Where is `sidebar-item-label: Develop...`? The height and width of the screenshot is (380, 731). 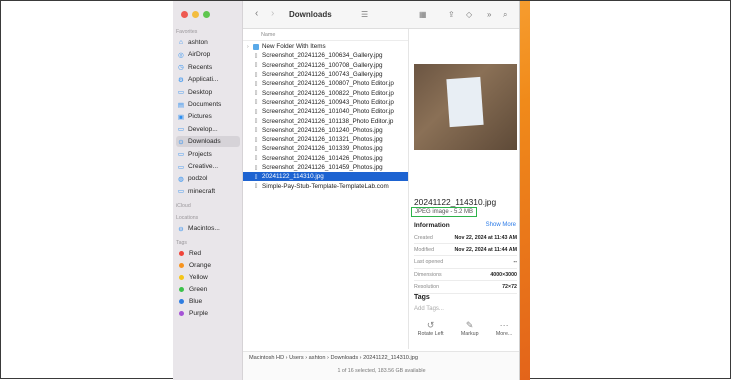 sidebar-item-label: Develop... is located at coordinates (203, 129).